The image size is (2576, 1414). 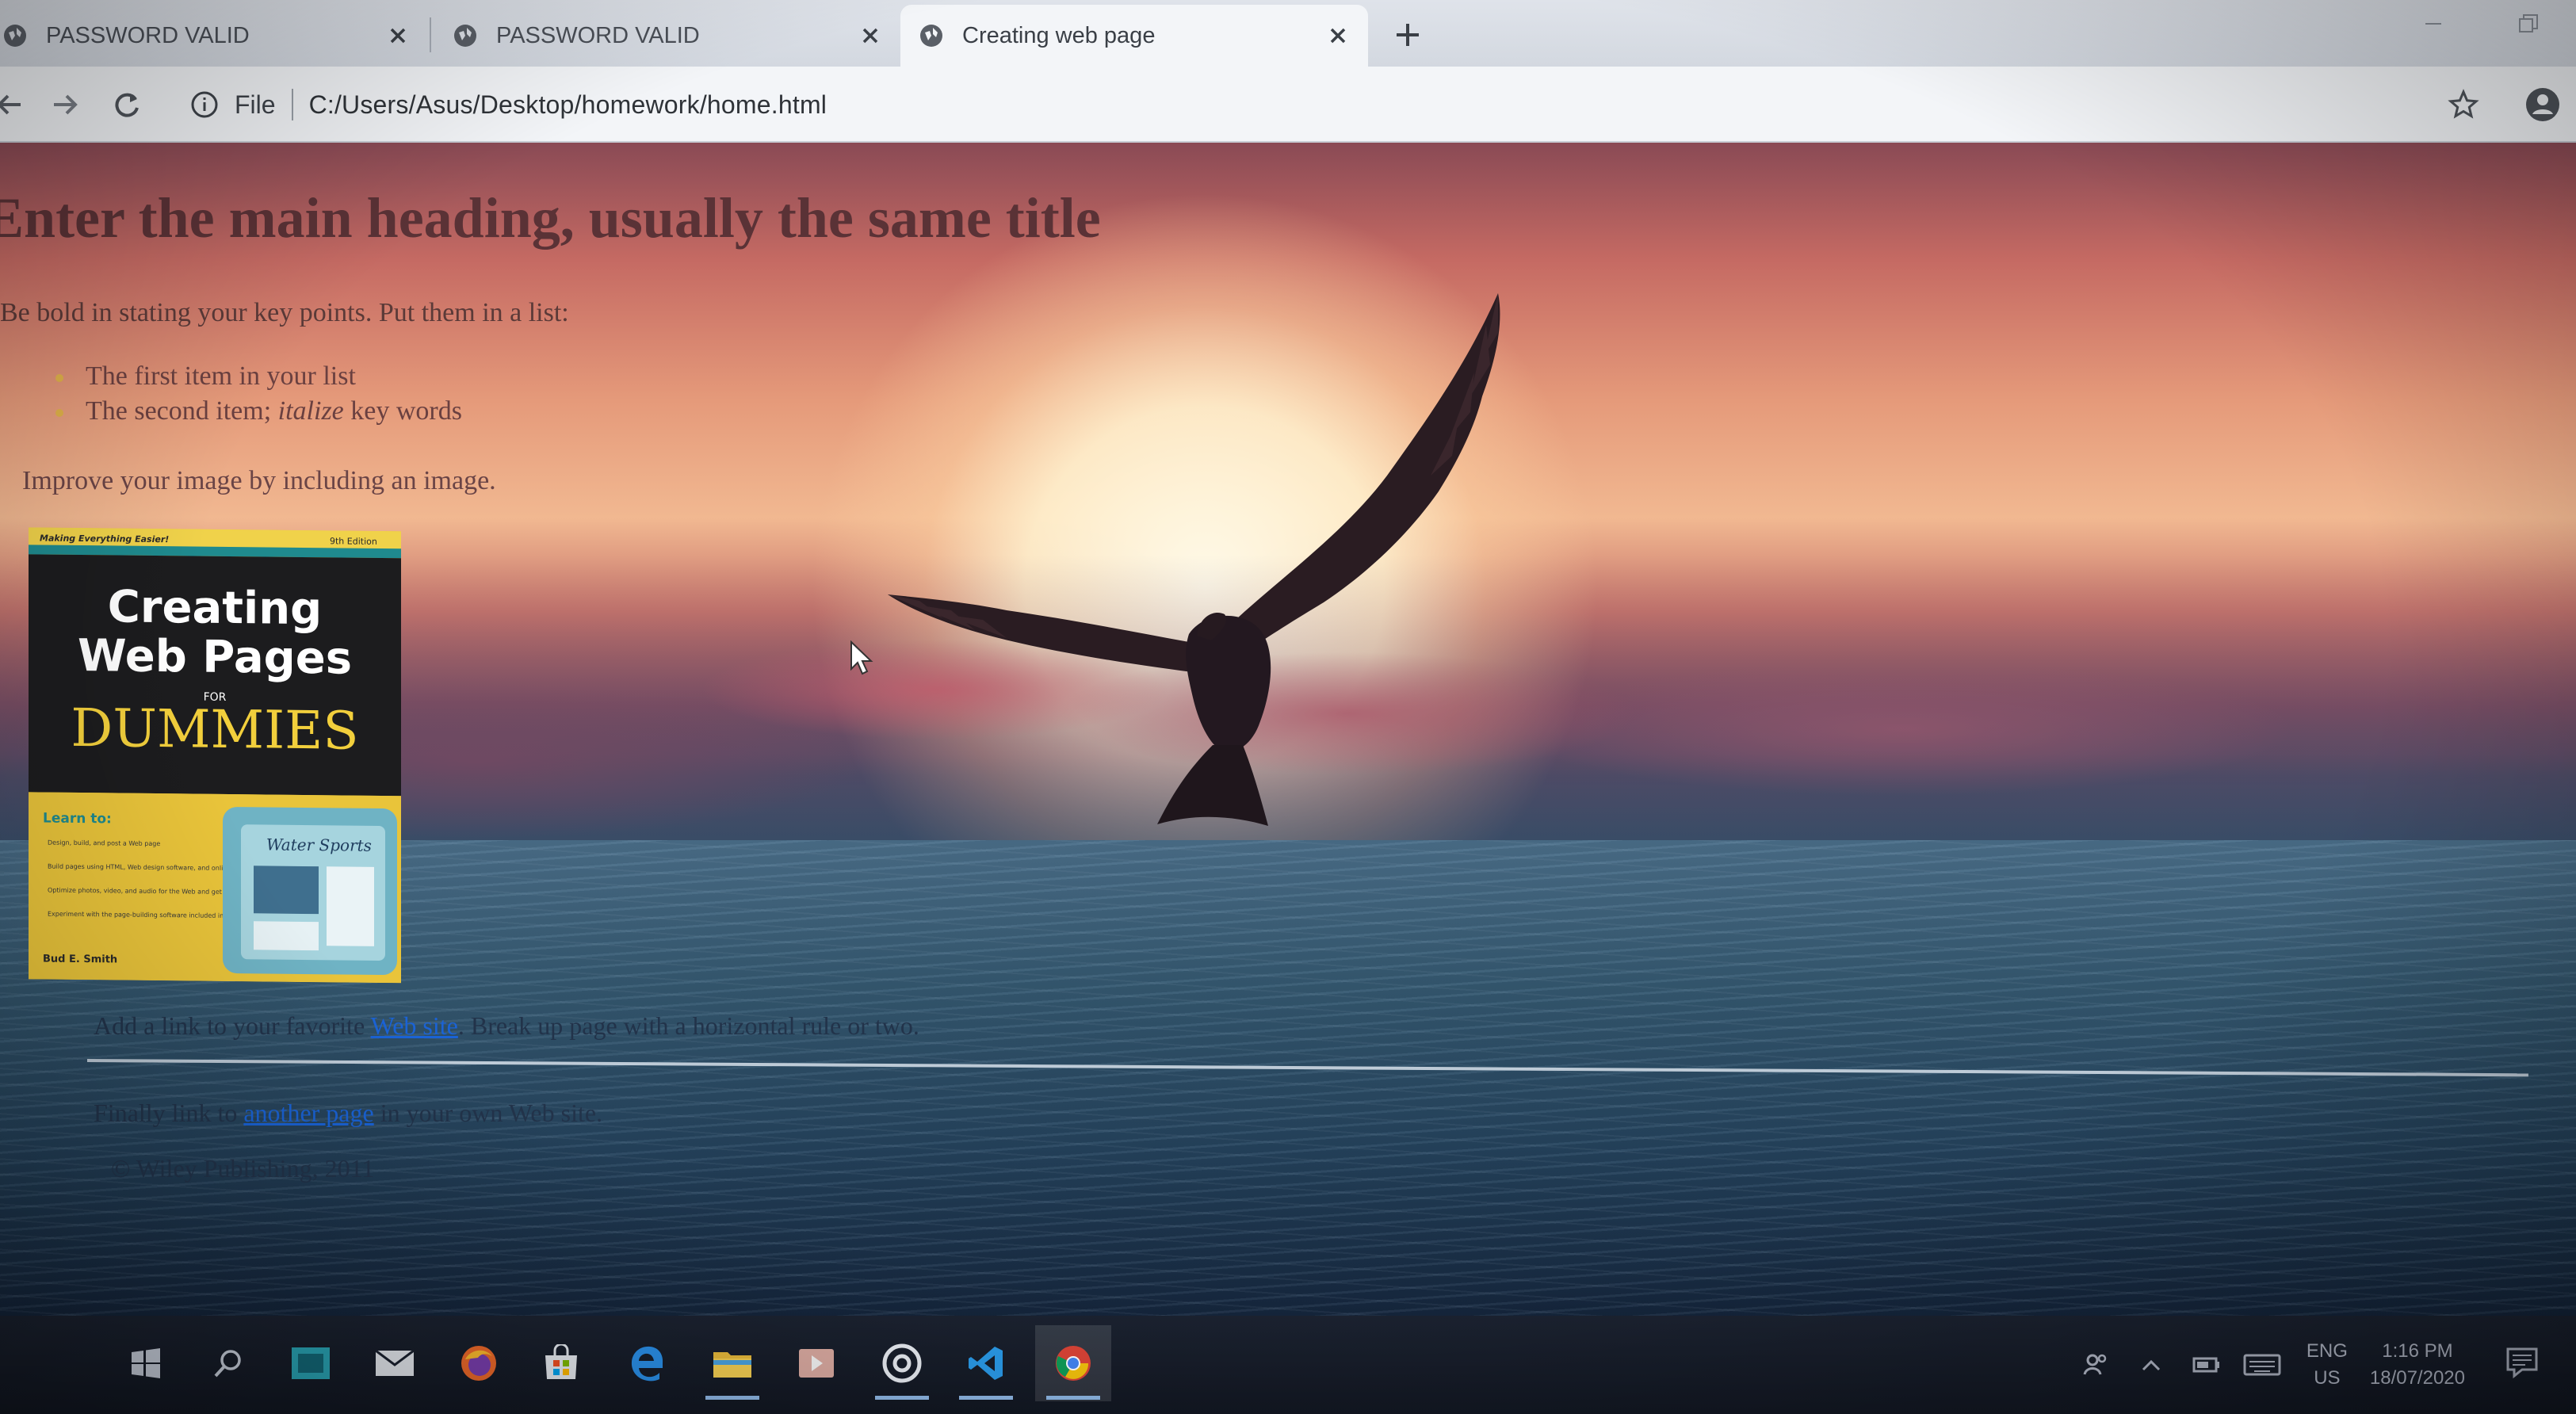 I want to click on language-code: ENG, so click(x=2327, y=1351).